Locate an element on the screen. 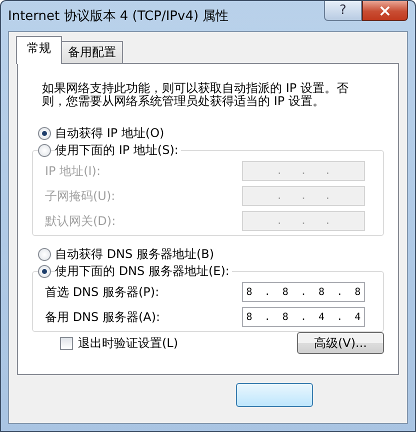 The height and width of the screenshot is (432, 416). checkbox is located at coordinates (66, 343).